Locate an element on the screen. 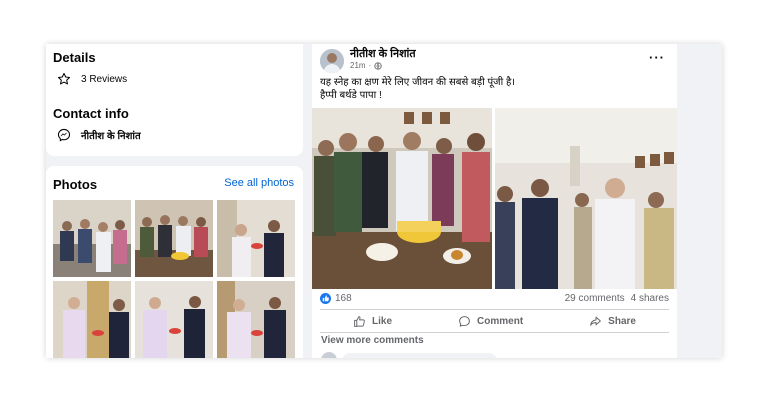  post-stats: 168 29 comments 4 shares is located at coordinates (494, 300).